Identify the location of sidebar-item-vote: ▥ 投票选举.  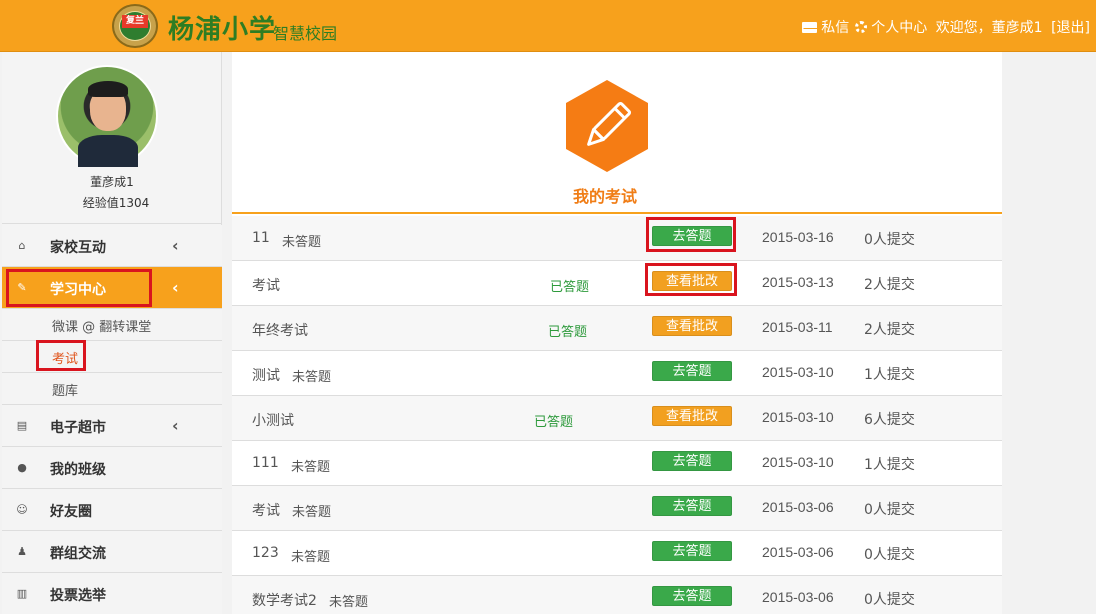
(112, 593).